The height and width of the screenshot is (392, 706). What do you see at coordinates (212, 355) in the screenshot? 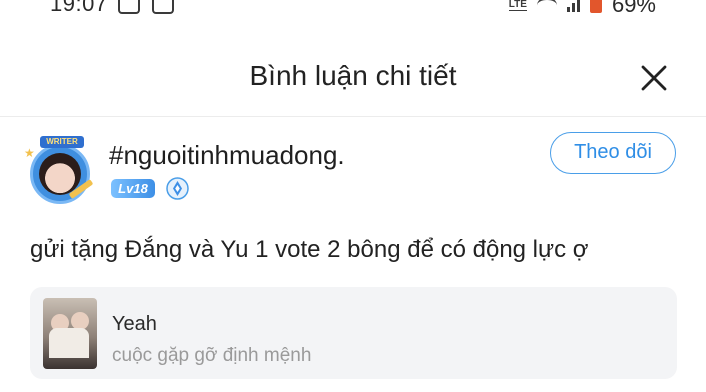
I see `story-subtitle: cuộc gặp gỡ định mệnh` at bounding box center [212, 355].